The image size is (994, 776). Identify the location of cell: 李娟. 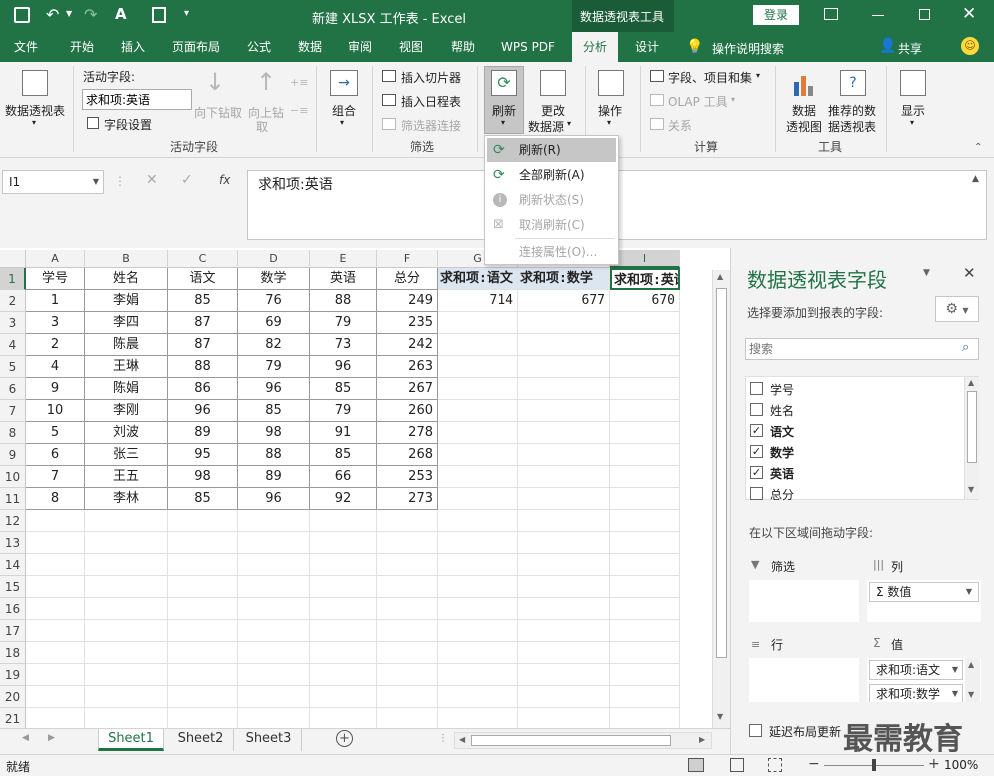
(126, 301).